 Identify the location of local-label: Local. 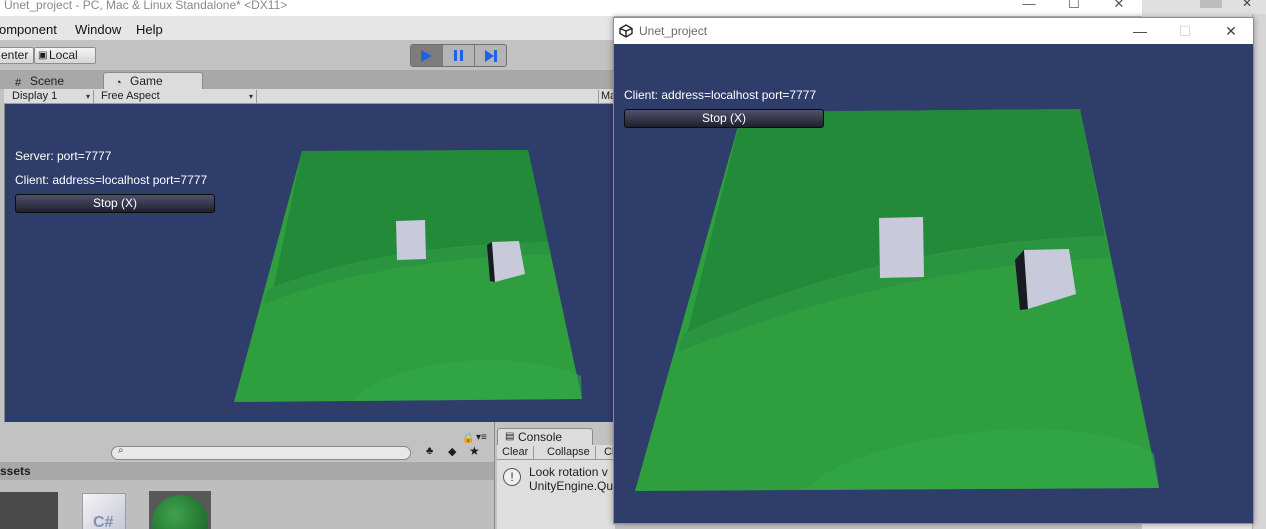
(63, 55).